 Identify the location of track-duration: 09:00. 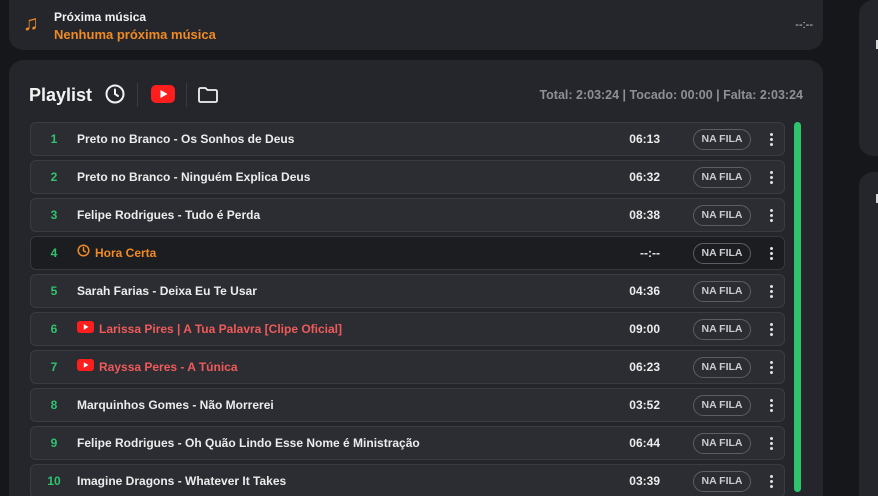
(644, 329).